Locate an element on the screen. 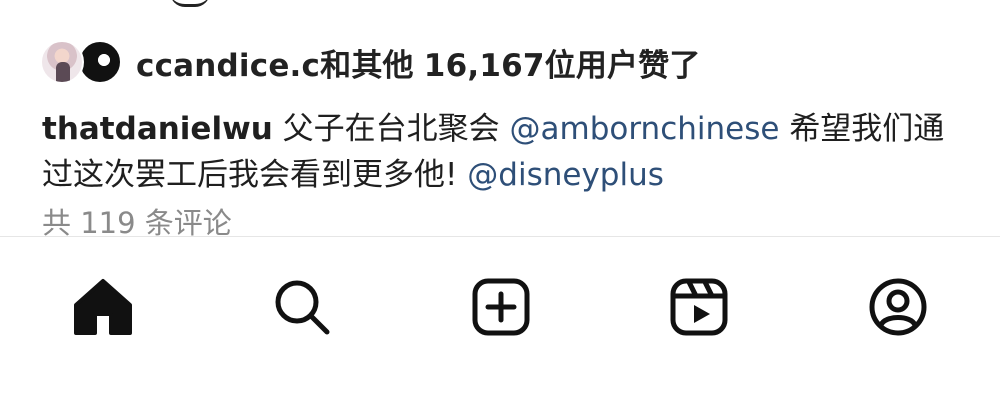 This screenshot has width=1000, height=403. nav-home-button is located at coordinates (103, 307).